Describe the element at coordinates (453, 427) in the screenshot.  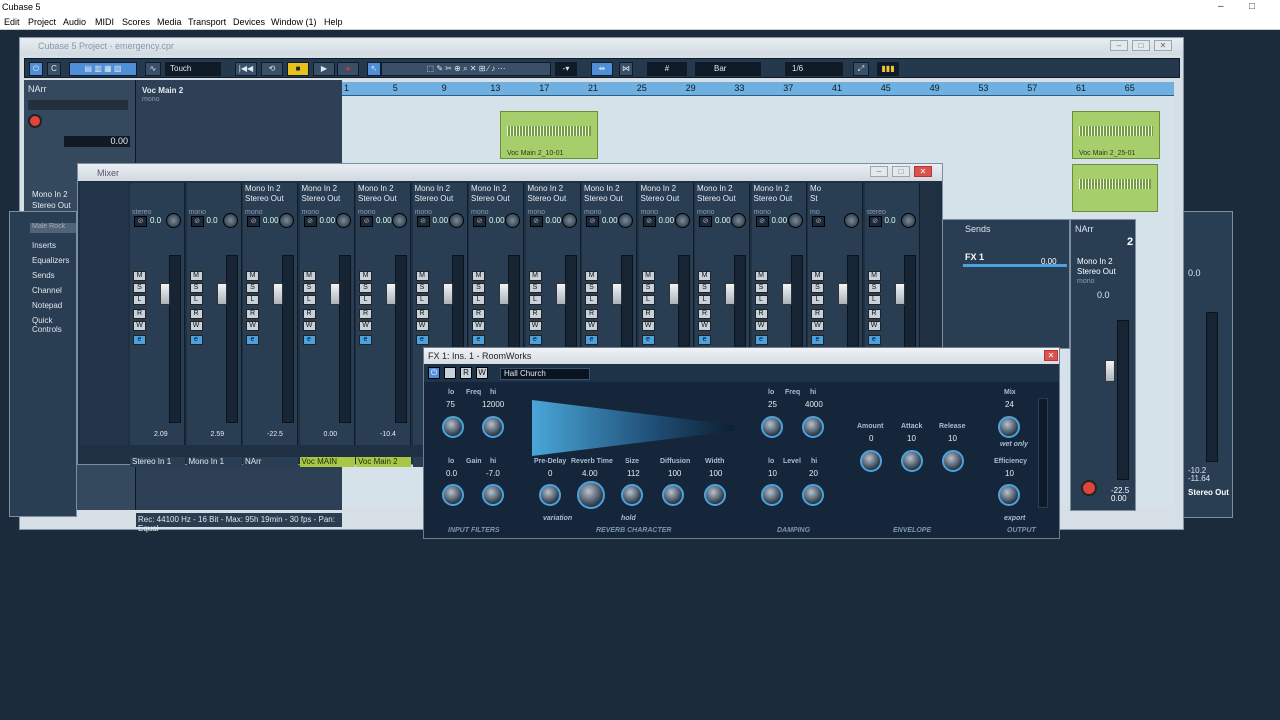
I see `input-lo-freq-knob` at that location.